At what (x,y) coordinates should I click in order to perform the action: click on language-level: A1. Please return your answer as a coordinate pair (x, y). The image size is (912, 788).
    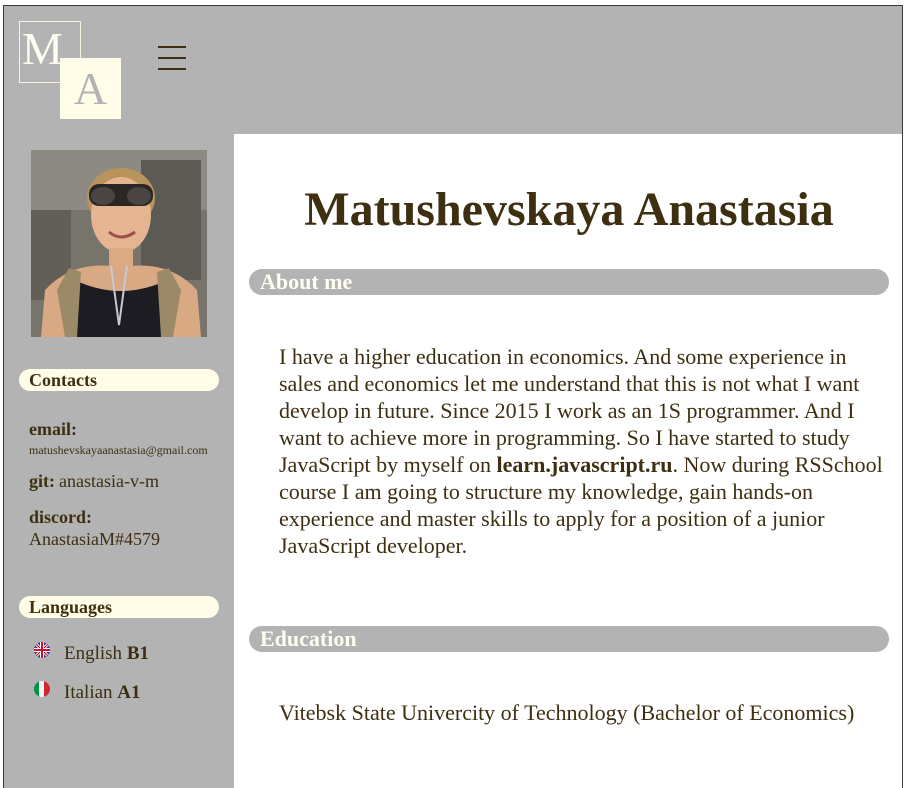
    Looking at the image, I should click on (129, 692).